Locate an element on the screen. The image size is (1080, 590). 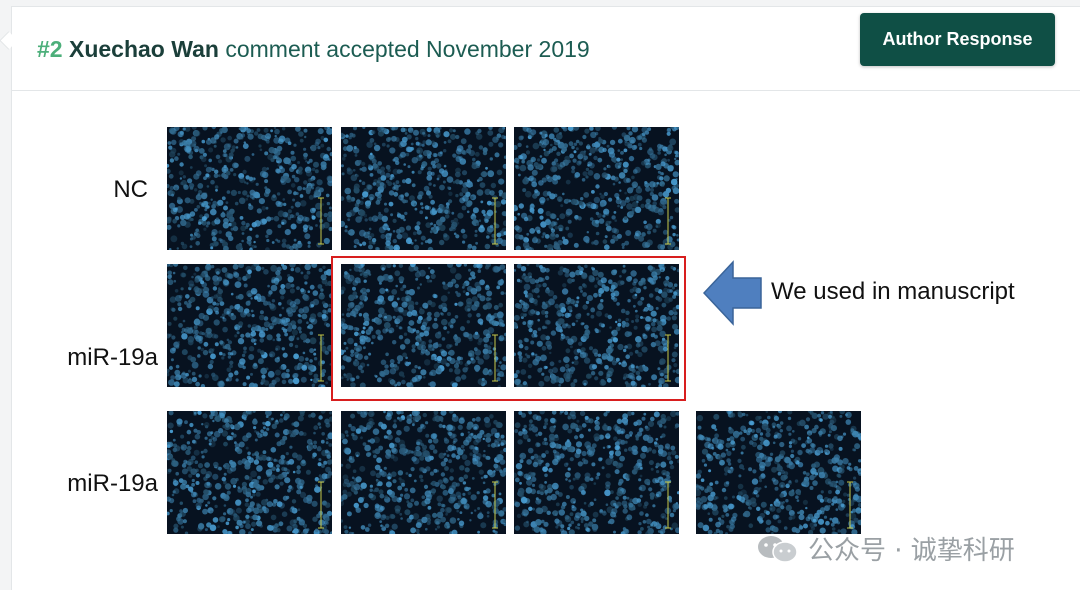
watermark-text: 公众号 · 诚挚科研 is located at coordinates (911, 551).